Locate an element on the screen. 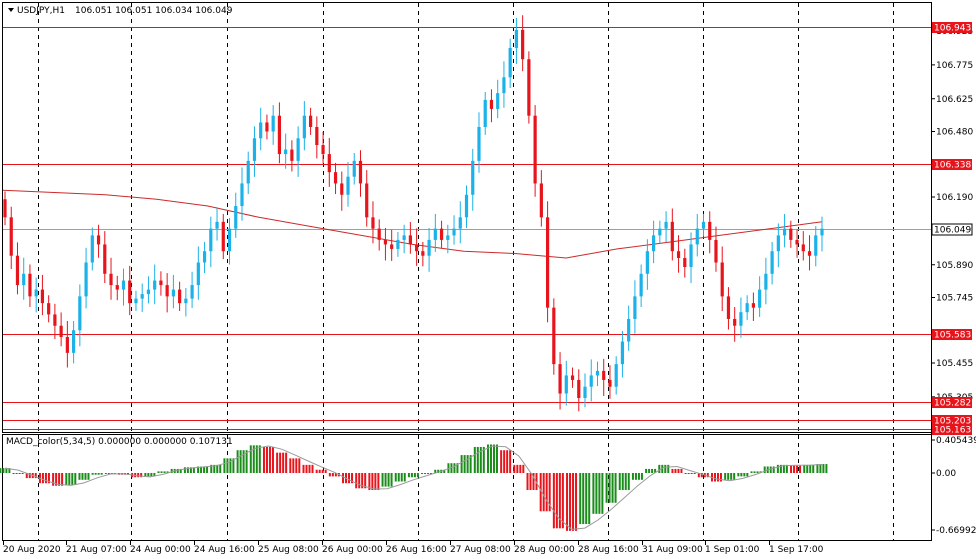 Image resolution: width=976 pixels, height=559 pixels. time-label: 28 Aug 16:00 is located at coordinates (608, 550).